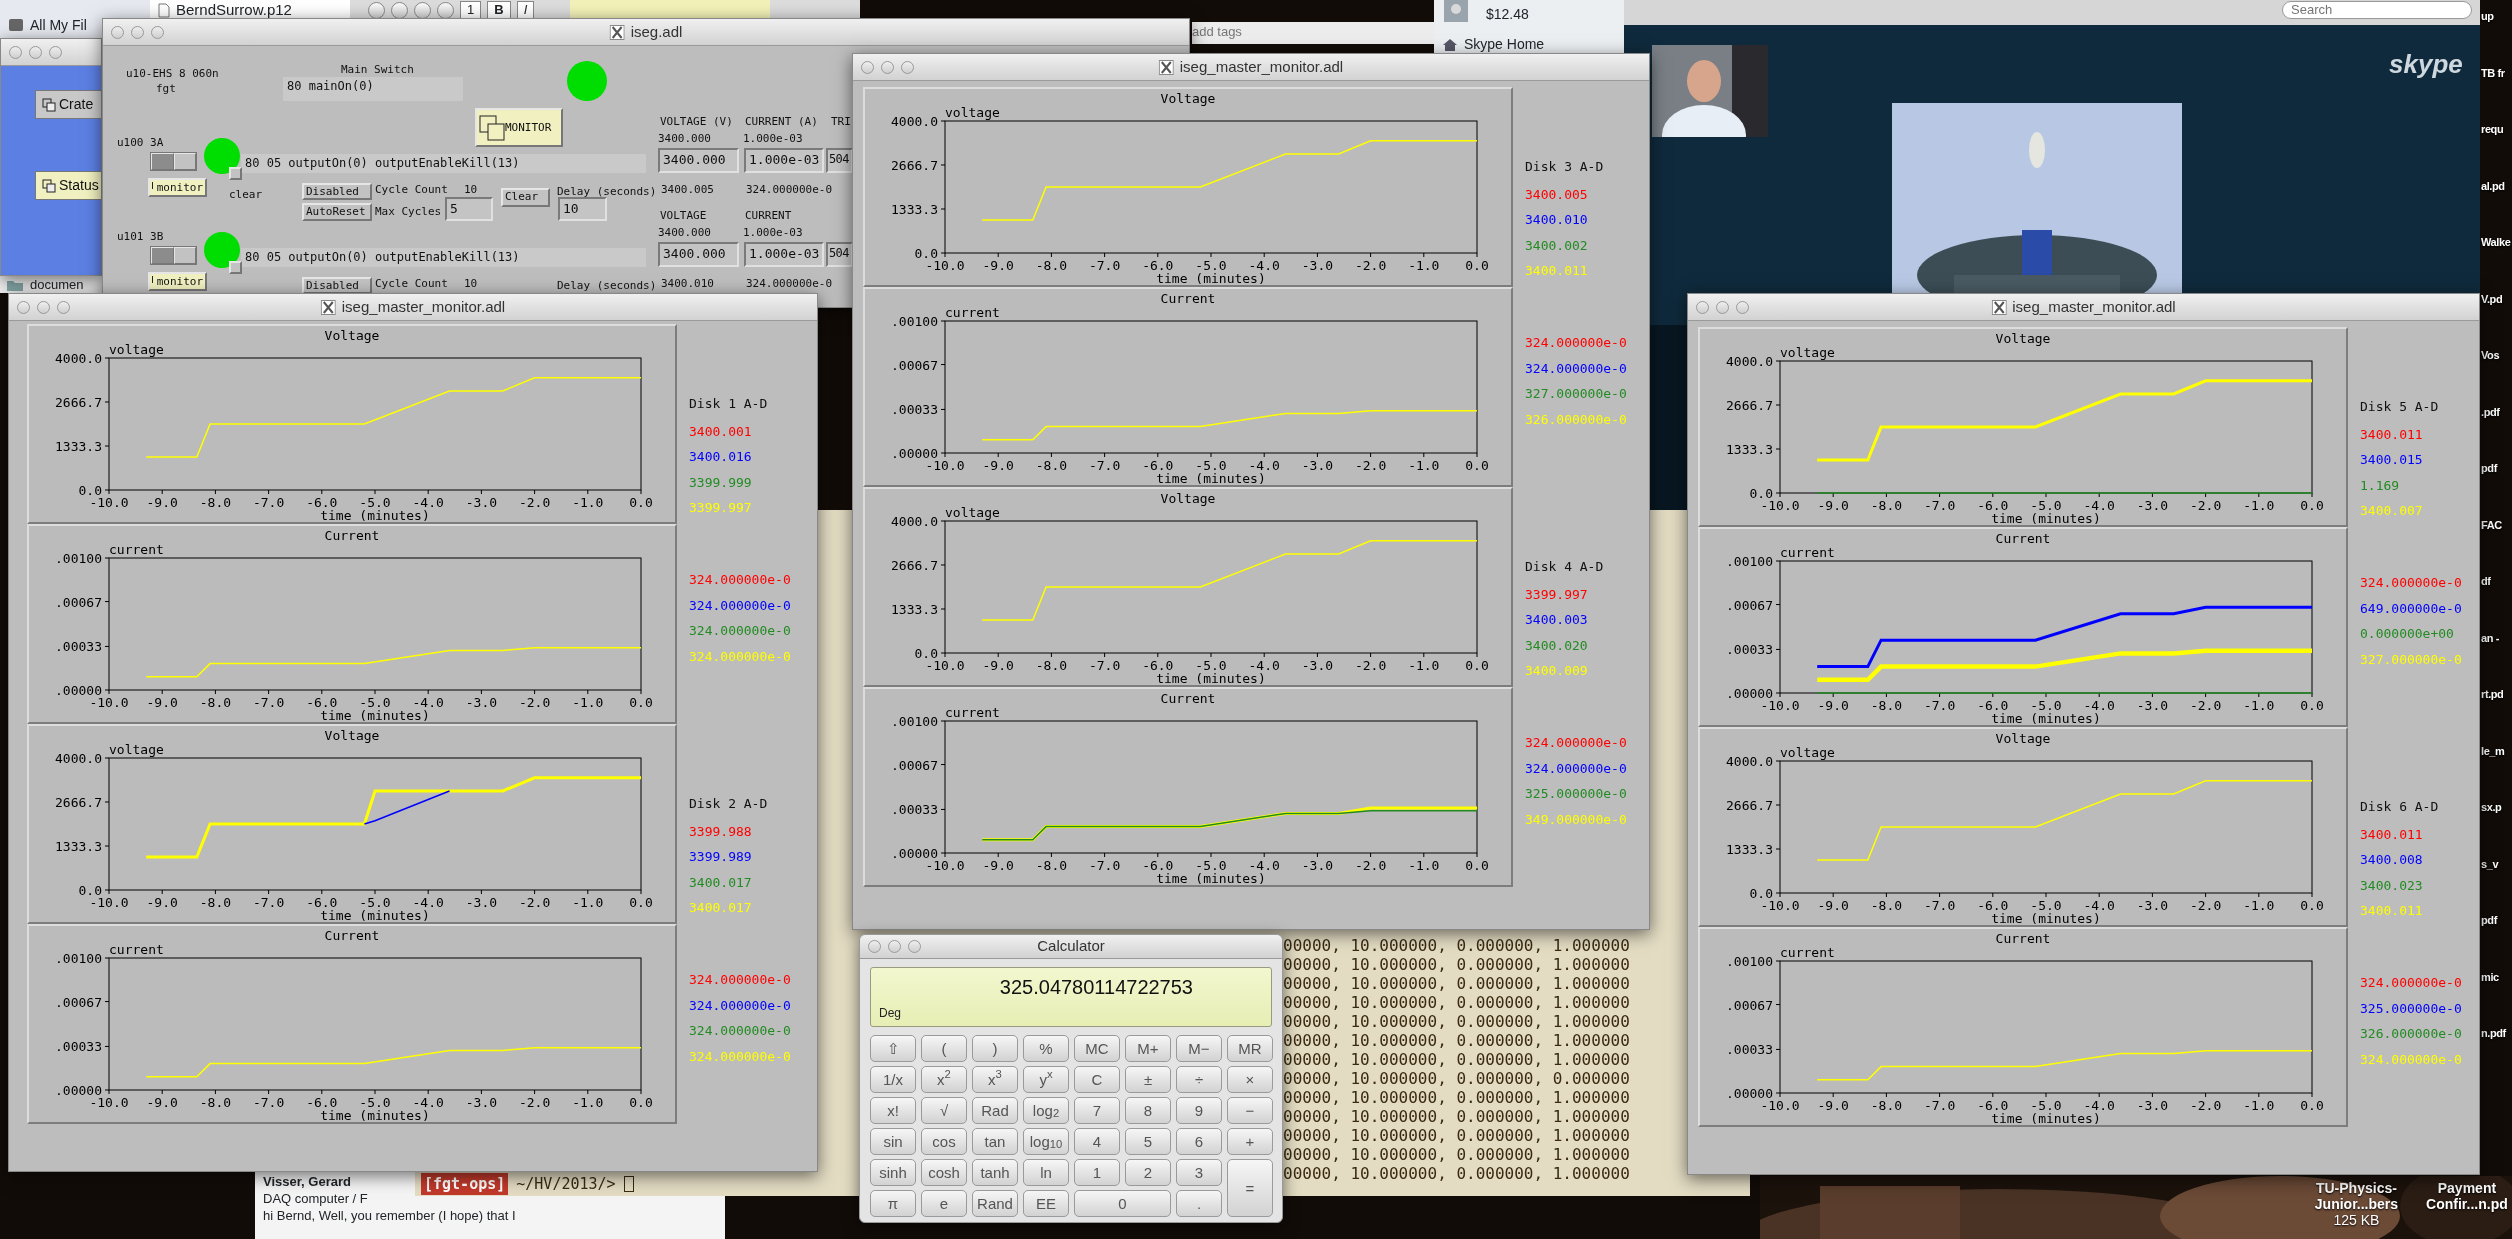  I want to click on tick-label: .00100, so click(78, 958).